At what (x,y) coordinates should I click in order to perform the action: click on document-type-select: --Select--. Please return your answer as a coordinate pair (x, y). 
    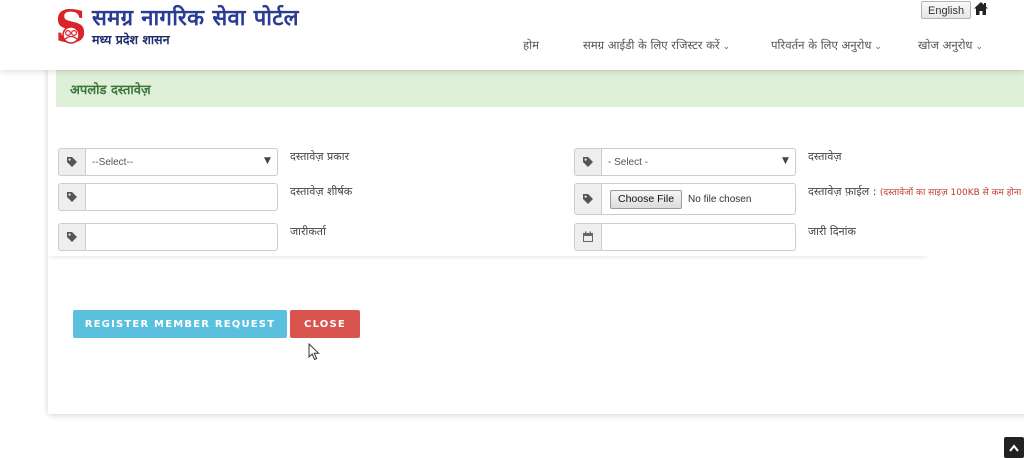
    Looking at the image, I should click on (182, 162).